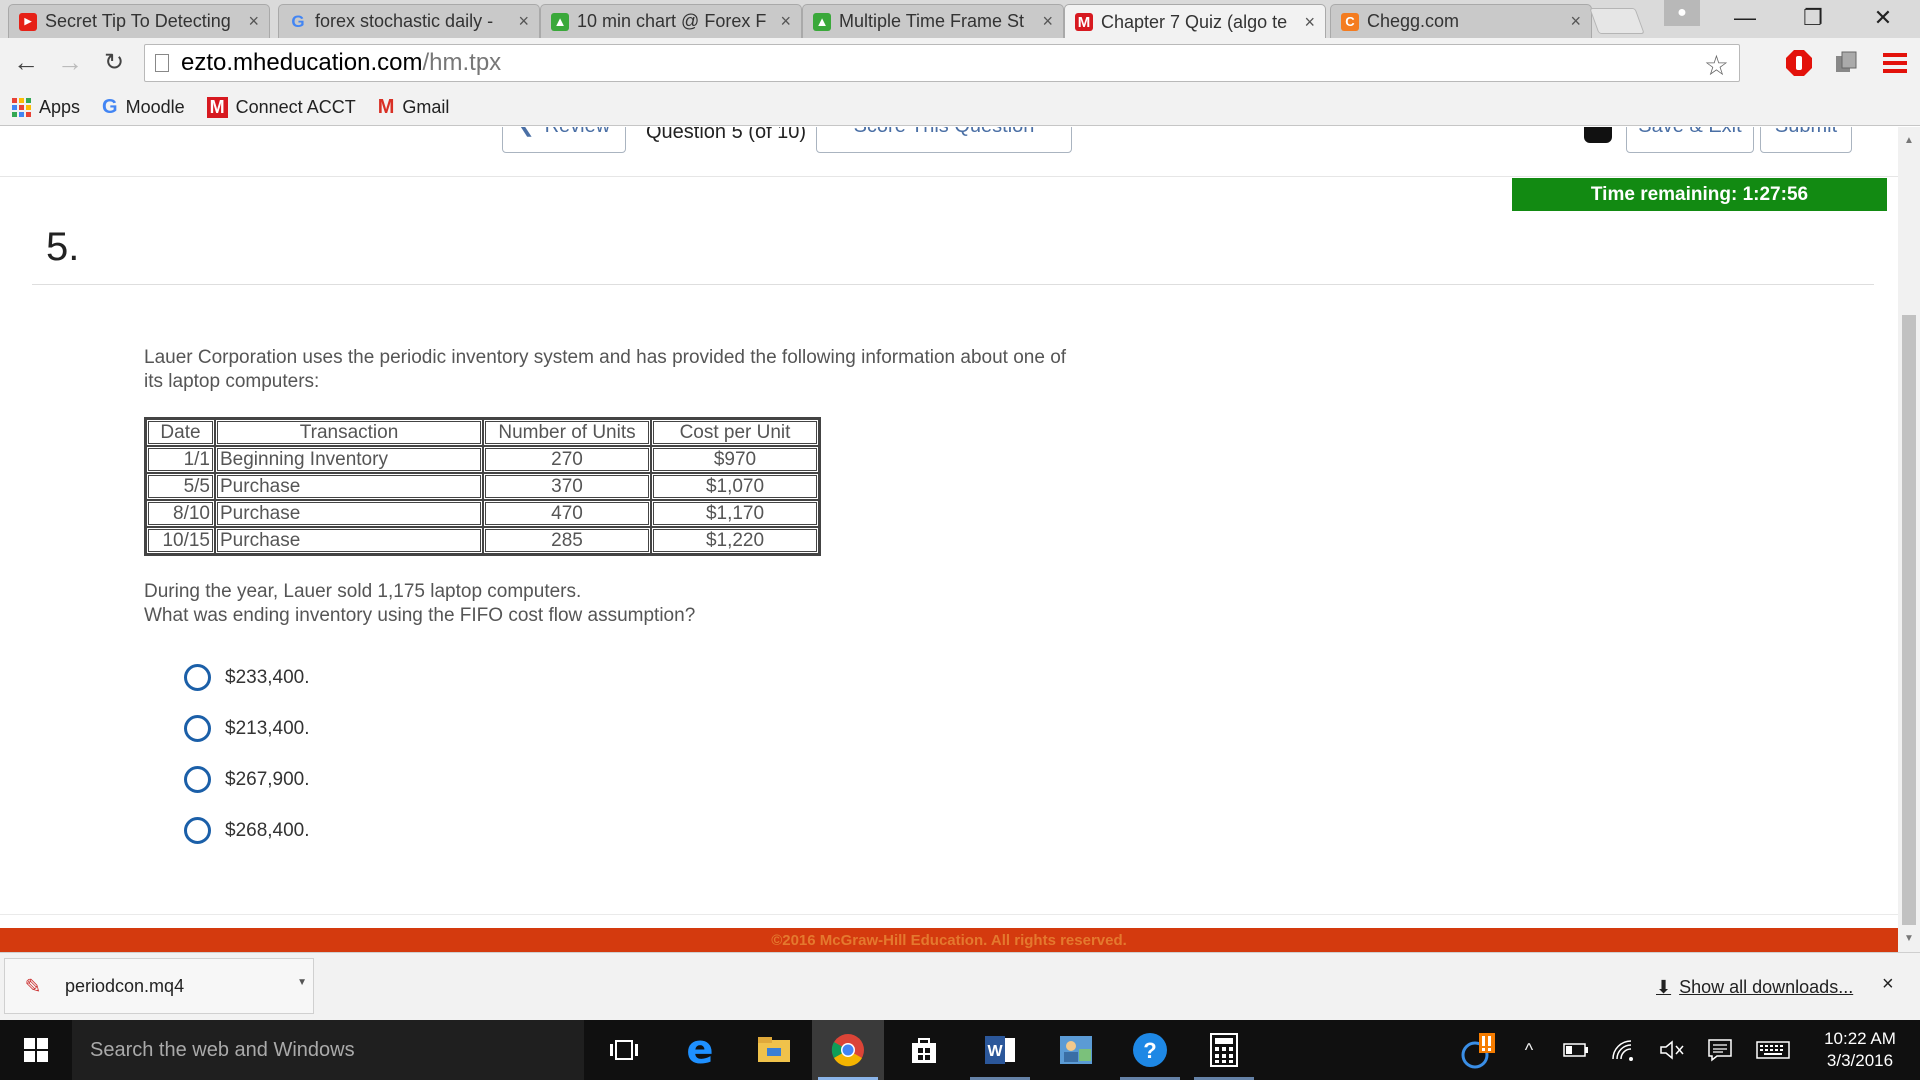 The height and width of the screenshot is (1080, 1920). Describe the element at coordinates (180, 432) in the screenshot. I see `table-header: Date` at that location.